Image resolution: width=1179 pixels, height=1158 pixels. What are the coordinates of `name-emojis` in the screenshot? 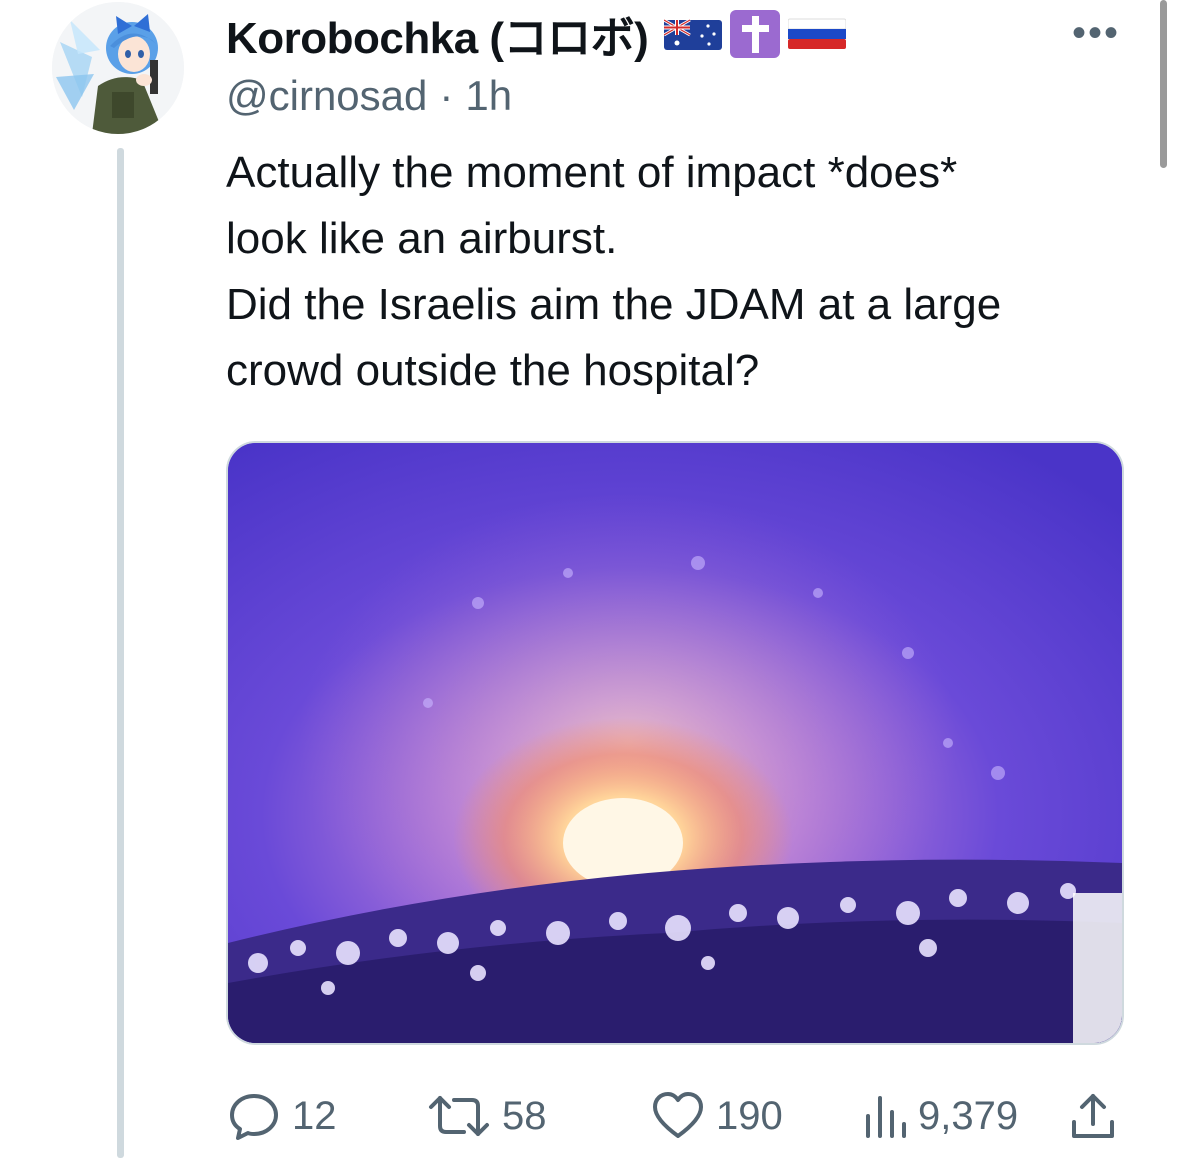 It's located at (755, 34).